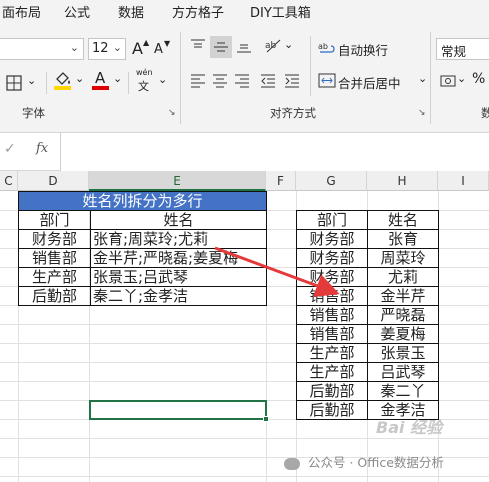  Describe the element at coordinates (144, 72) in the screenshot. I see `phonetic-label: wén` at that location.